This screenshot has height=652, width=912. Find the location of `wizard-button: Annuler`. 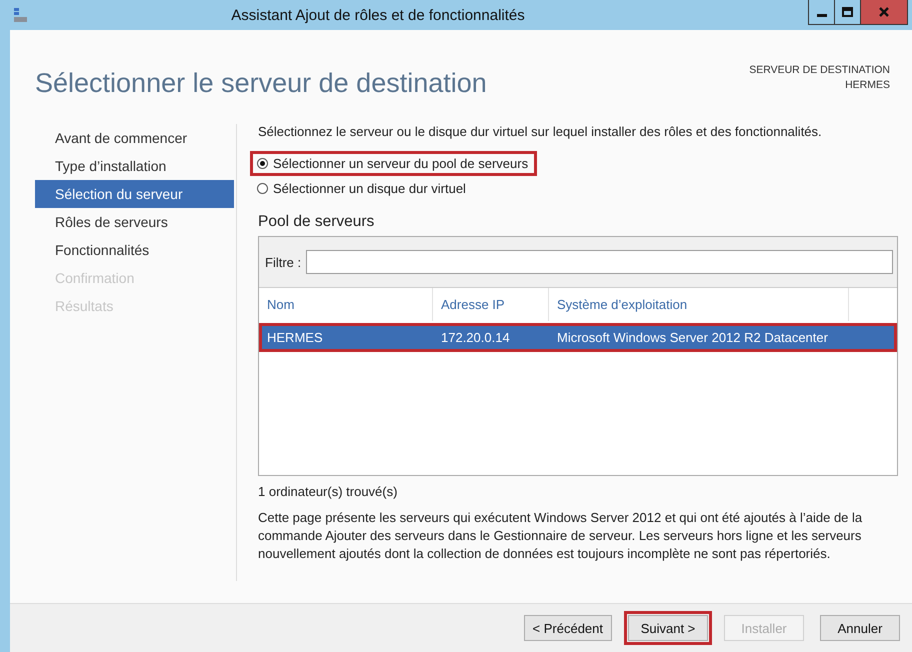

wizard-button: Annuler is located at coordinates (860, 628).